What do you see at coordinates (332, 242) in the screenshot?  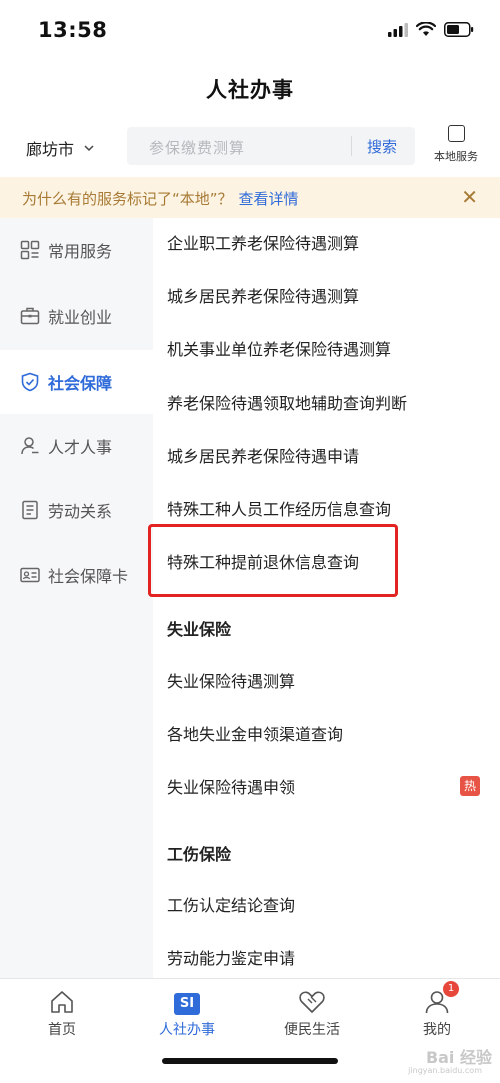 I see `list-item: 企业职工养老保险待遇测算` at bounding box center [332, 242].